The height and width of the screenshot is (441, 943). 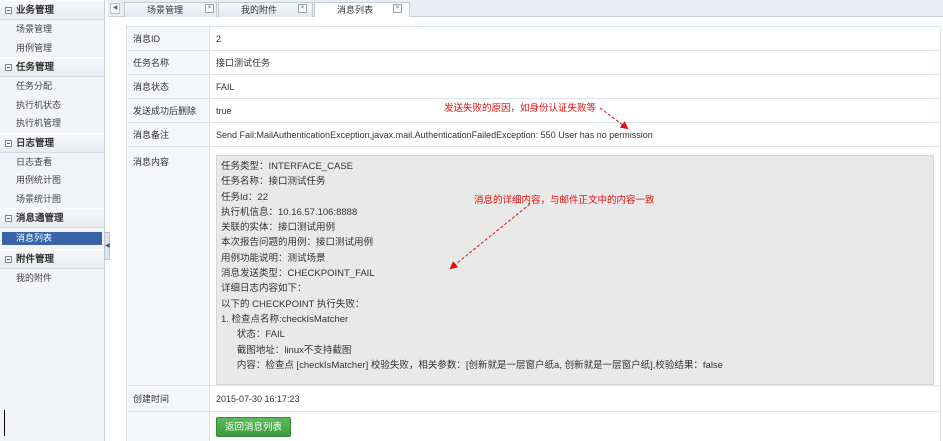 I want to click on annotation-send-failure-reason: 发送失败的原因，如身份认证失败等, so click(x=520, y=108).